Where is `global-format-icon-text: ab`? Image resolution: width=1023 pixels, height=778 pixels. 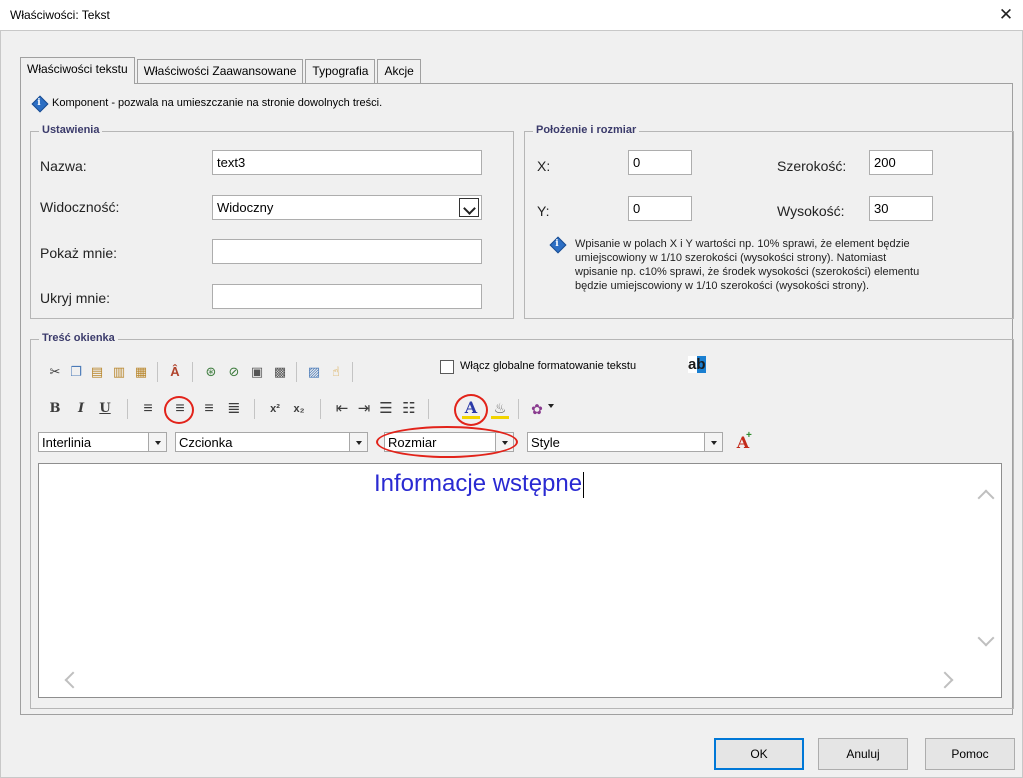 global-format-icon-text: ab is located at coordinates (697, 364).